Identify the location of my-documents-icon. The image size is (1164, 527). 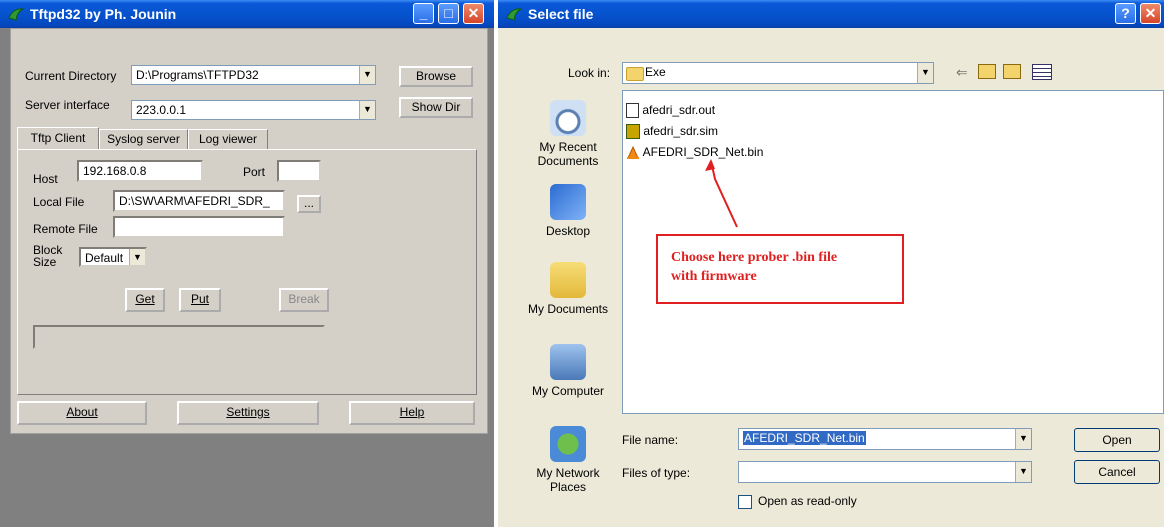
(568, 280).